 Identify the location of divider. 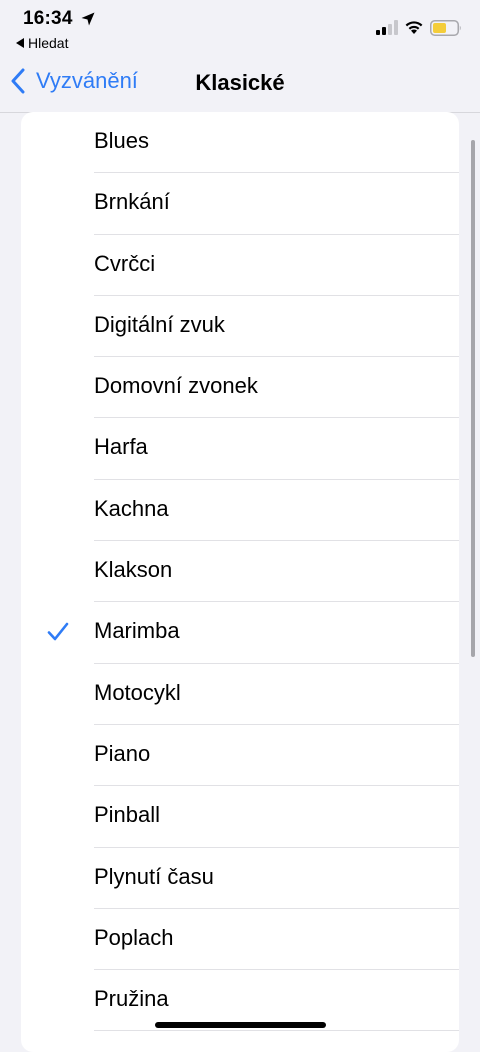
(276, 1031).